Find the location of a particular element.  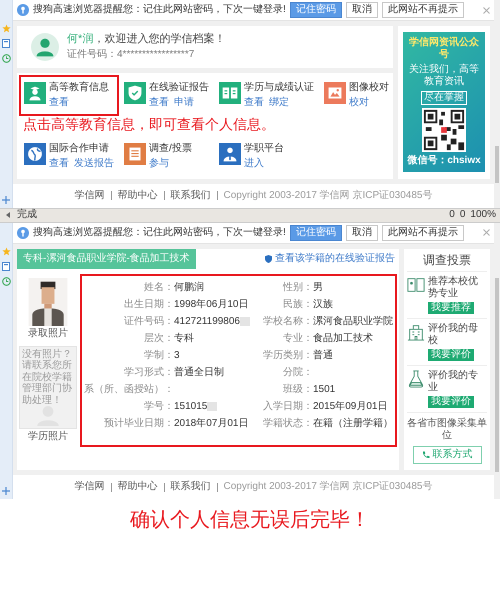

service-title: 调查/投票 is located at coordinates (170, 148).